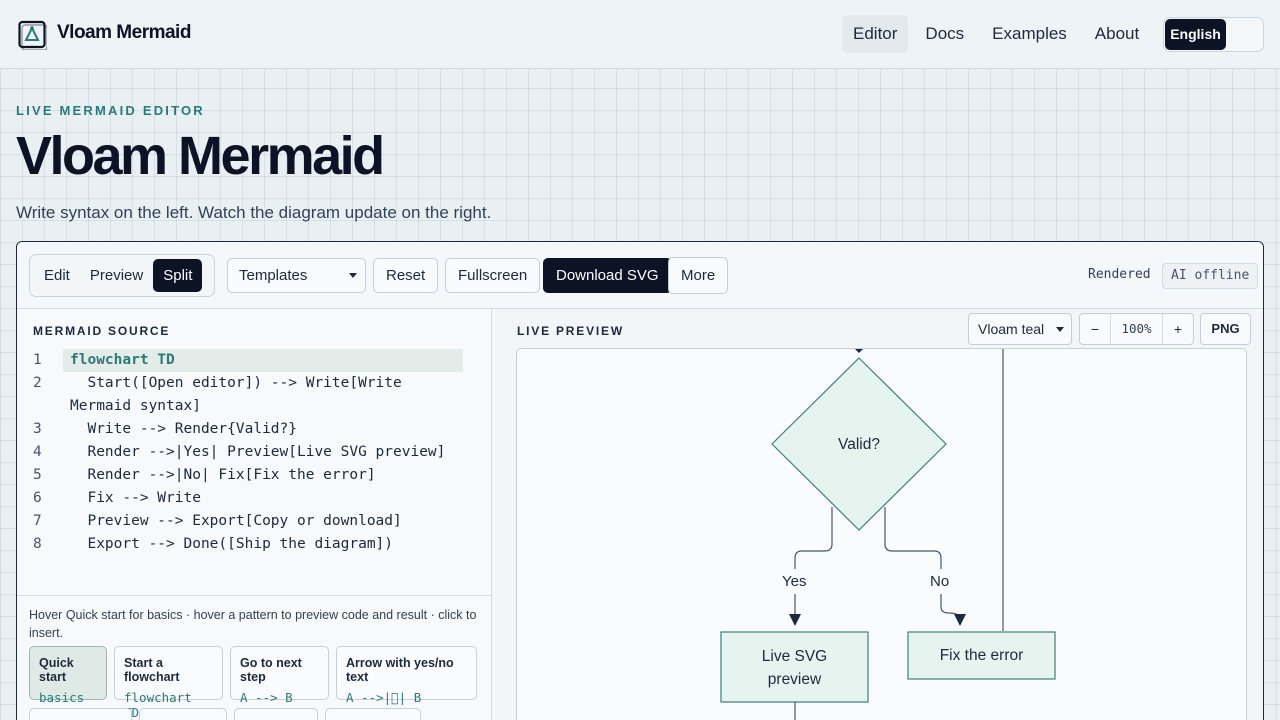 The height and width of the screenshot is (720, 1280). Describe the element at coordinates (794, 581) in the screenshot. I see `edge-label-yes: Yes` at that location.